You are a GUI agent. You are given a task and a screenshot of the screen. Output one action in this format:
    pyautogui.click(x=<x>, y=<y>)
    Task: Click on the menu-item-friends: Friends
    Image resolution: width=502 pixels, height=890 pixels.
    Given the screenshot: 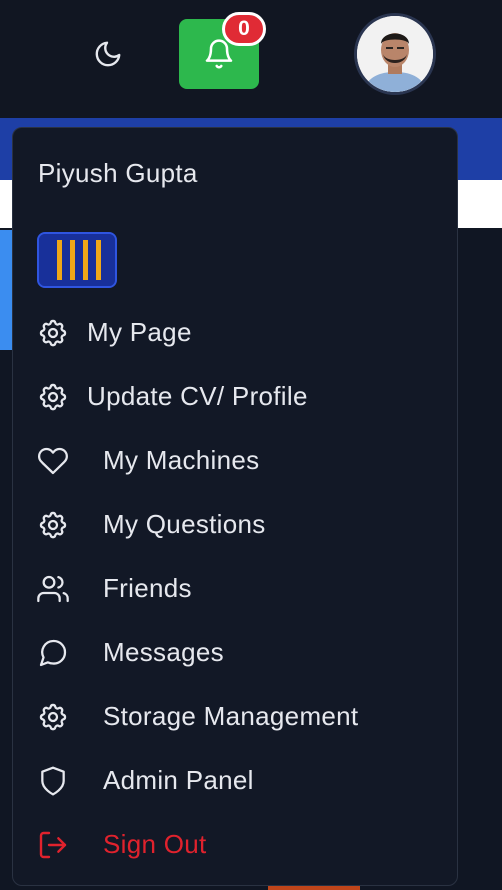 What is the action you would take?
    pyautogui.click(x=235, y=589)
    